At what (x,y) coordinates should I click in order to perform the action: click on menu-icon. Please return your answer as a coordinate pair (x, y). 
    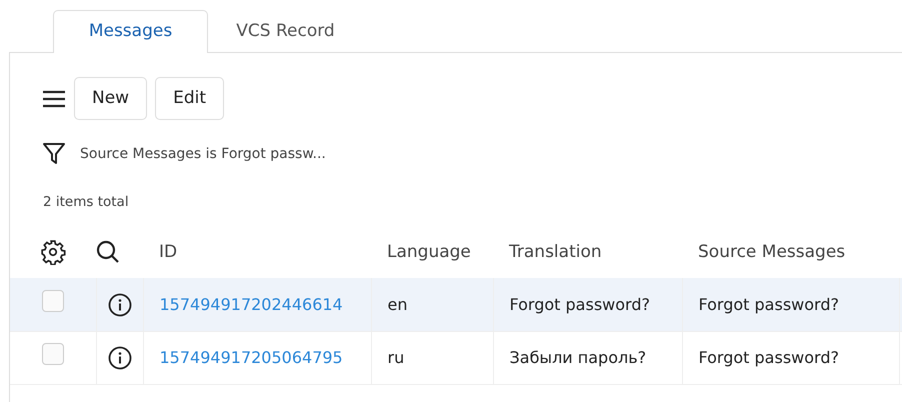
    Looking at the image, I should click on (54, 99).